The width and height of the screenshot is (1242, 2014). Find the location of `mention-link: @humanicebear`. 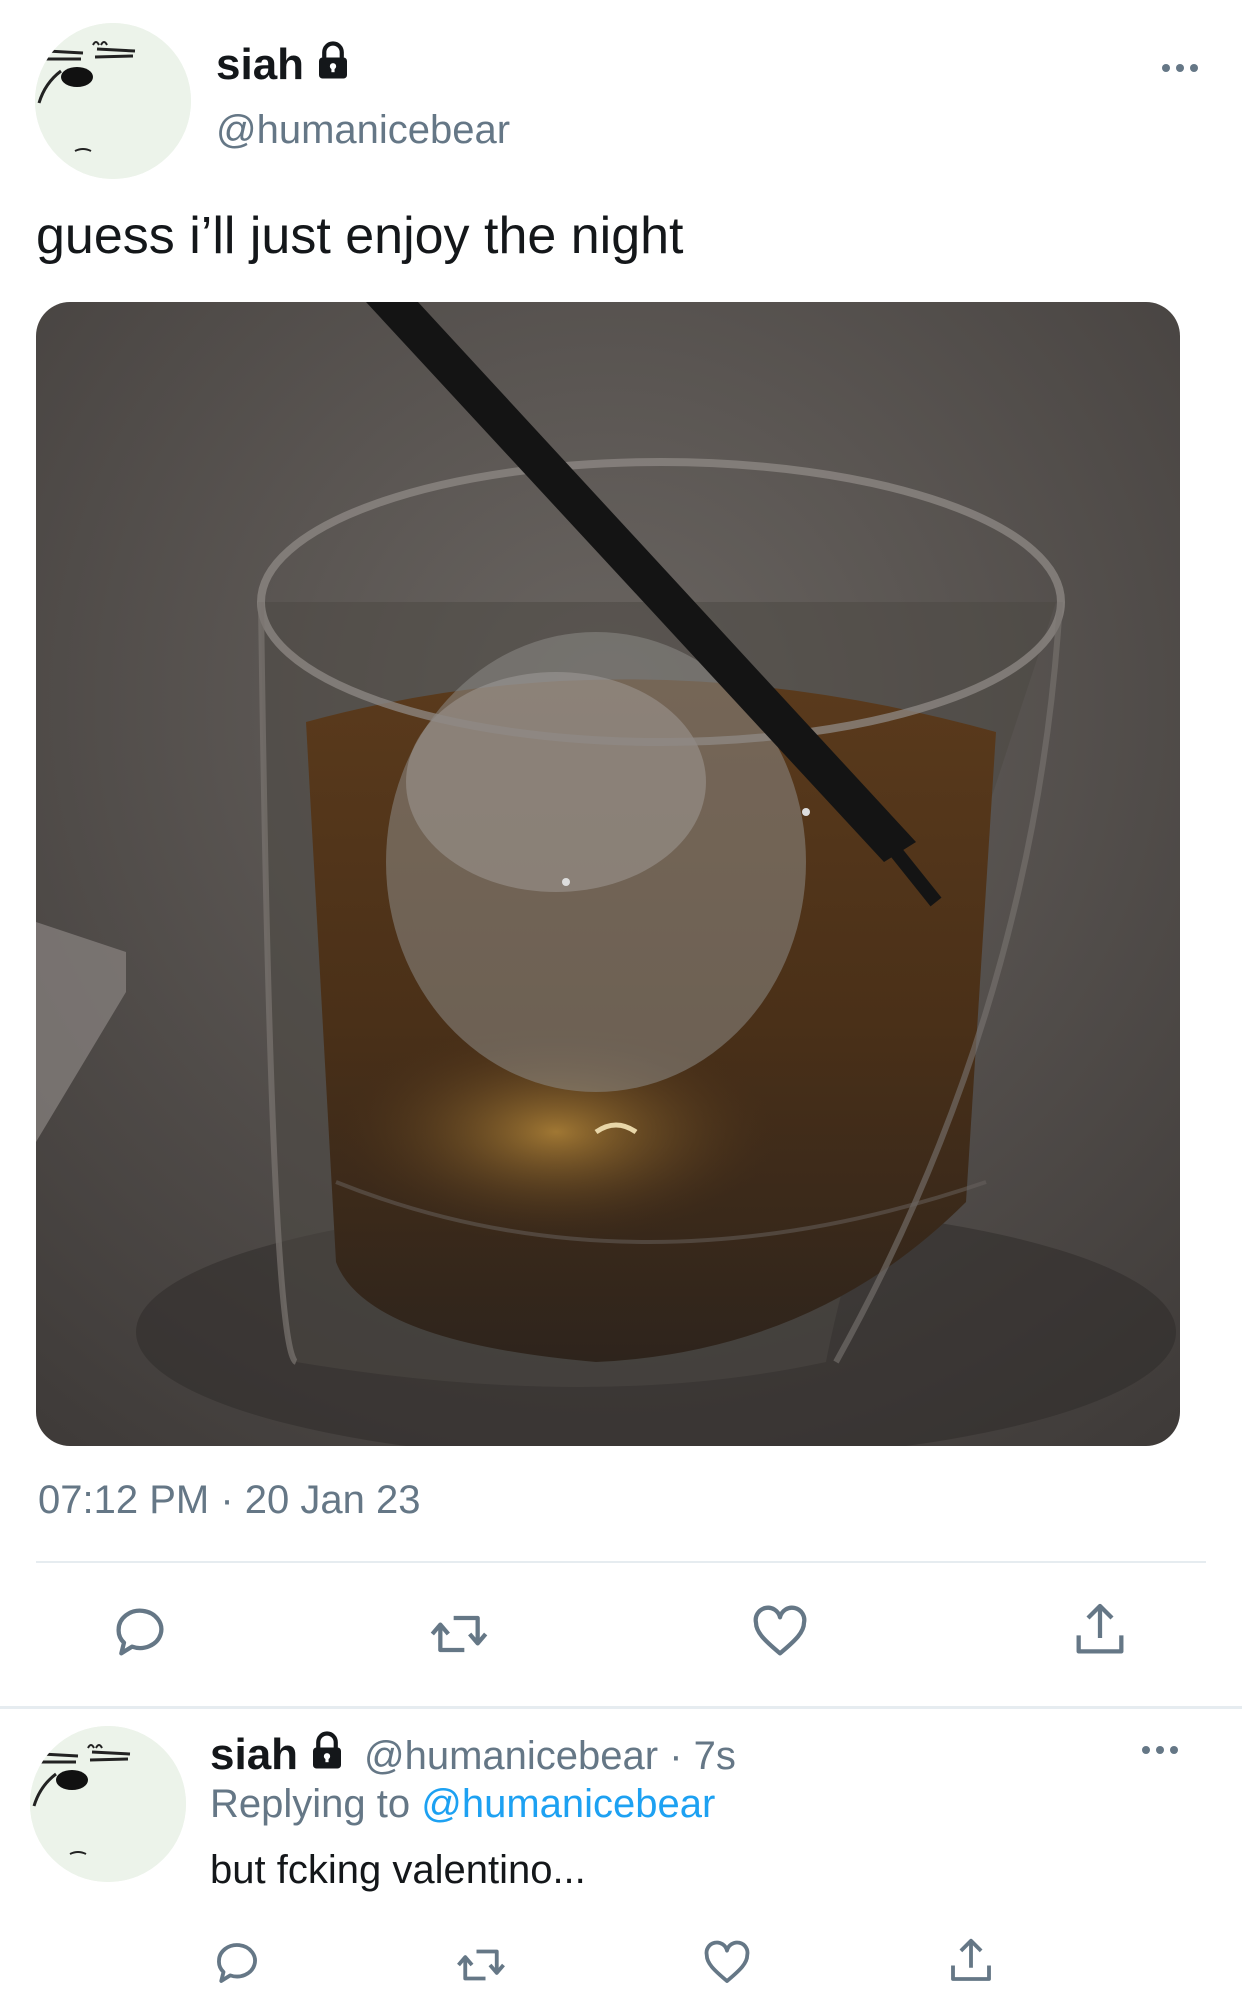

mention-link: @humanicebear is located at coordinates (568, 1804).